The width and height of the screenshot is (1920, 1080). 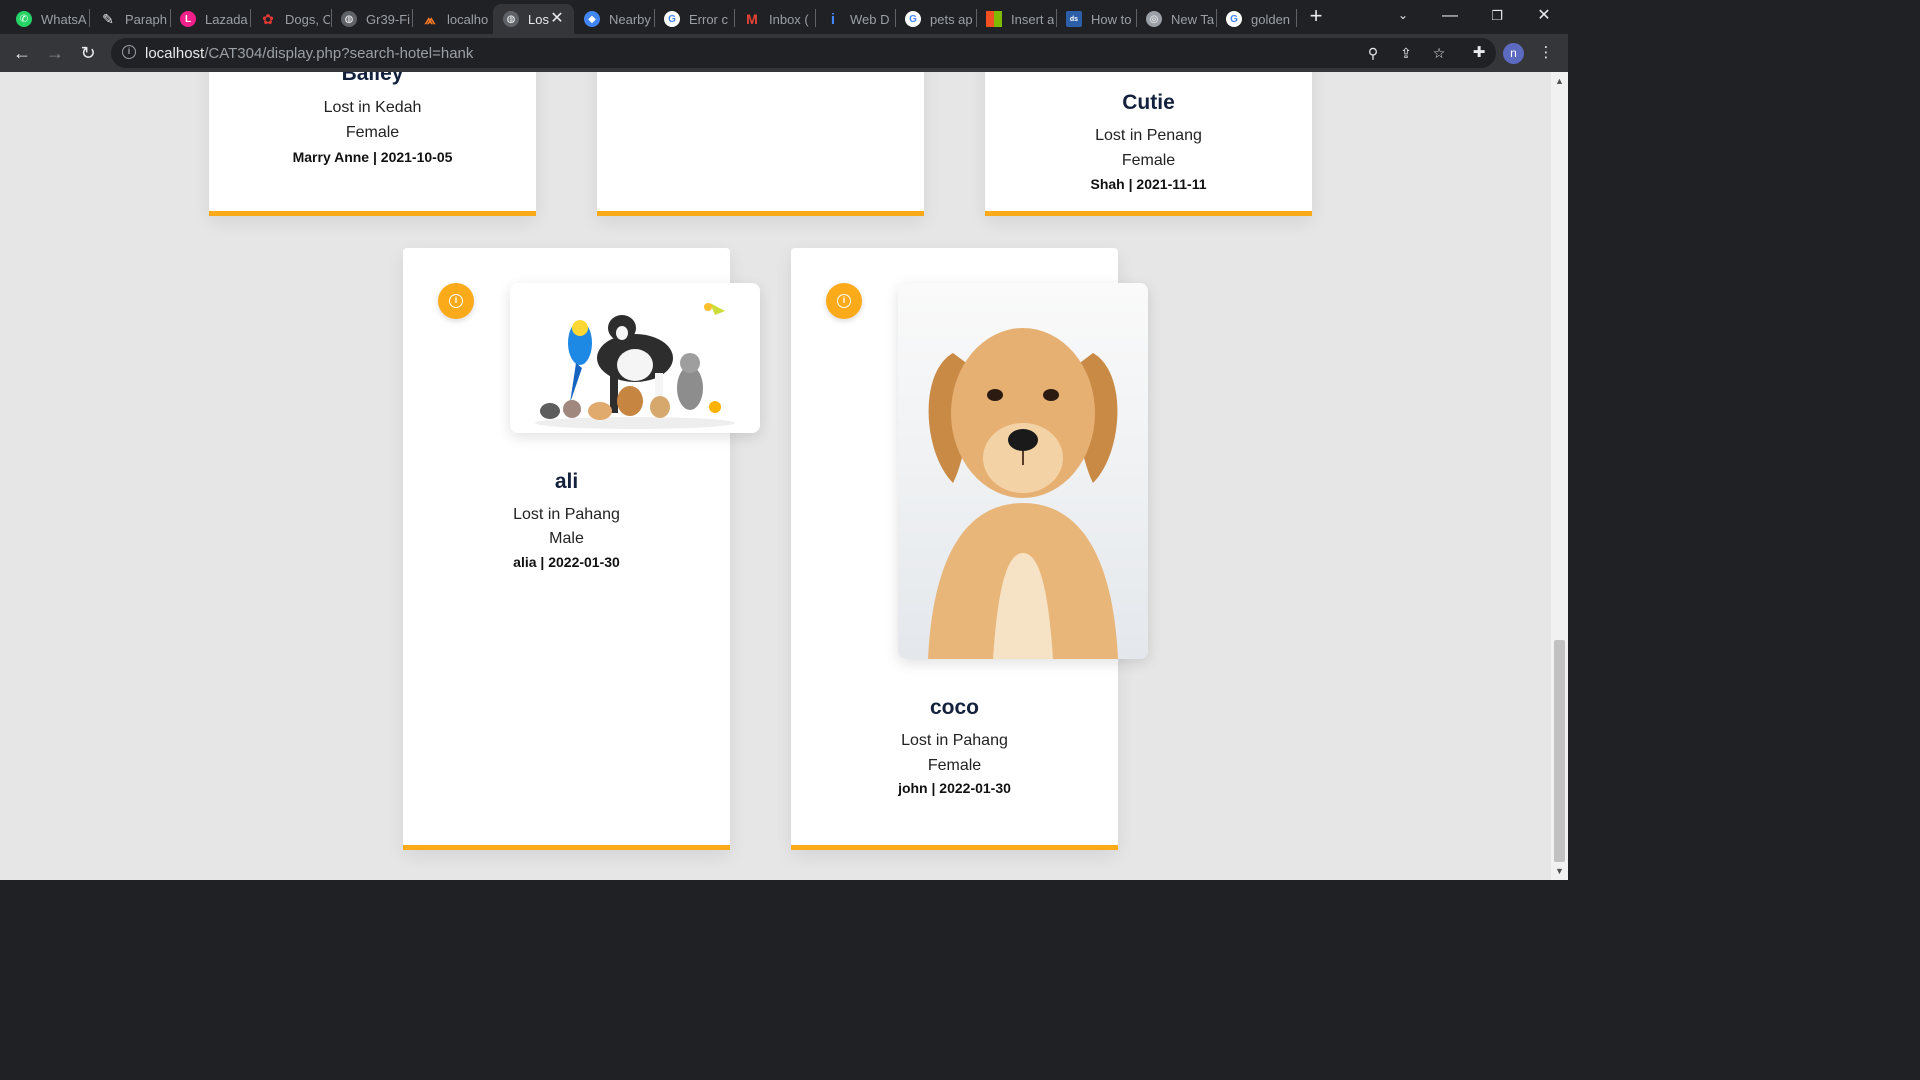 I want to click on url-host: localhost, so click(x=175, y=53).